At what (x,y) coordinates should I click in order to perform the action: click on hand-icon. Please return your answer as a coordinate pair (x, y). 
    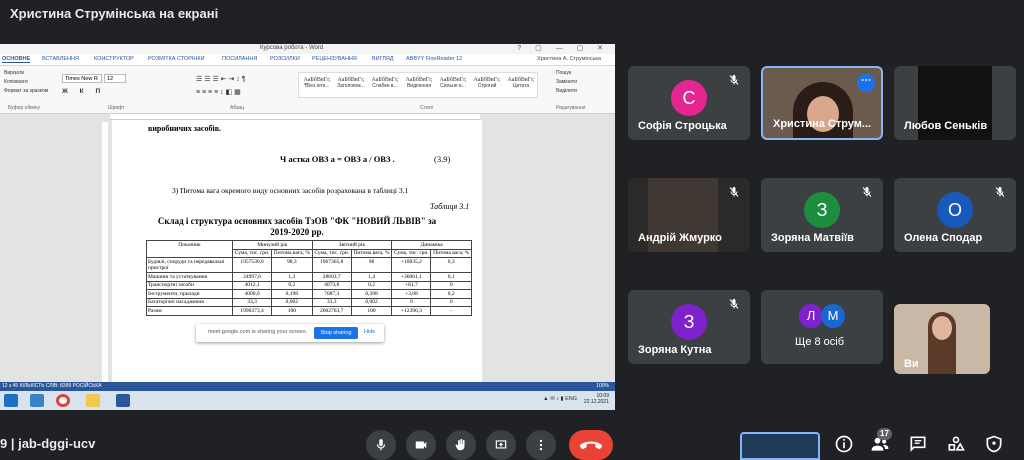
    Looking at the image, I should click on (460, 444).